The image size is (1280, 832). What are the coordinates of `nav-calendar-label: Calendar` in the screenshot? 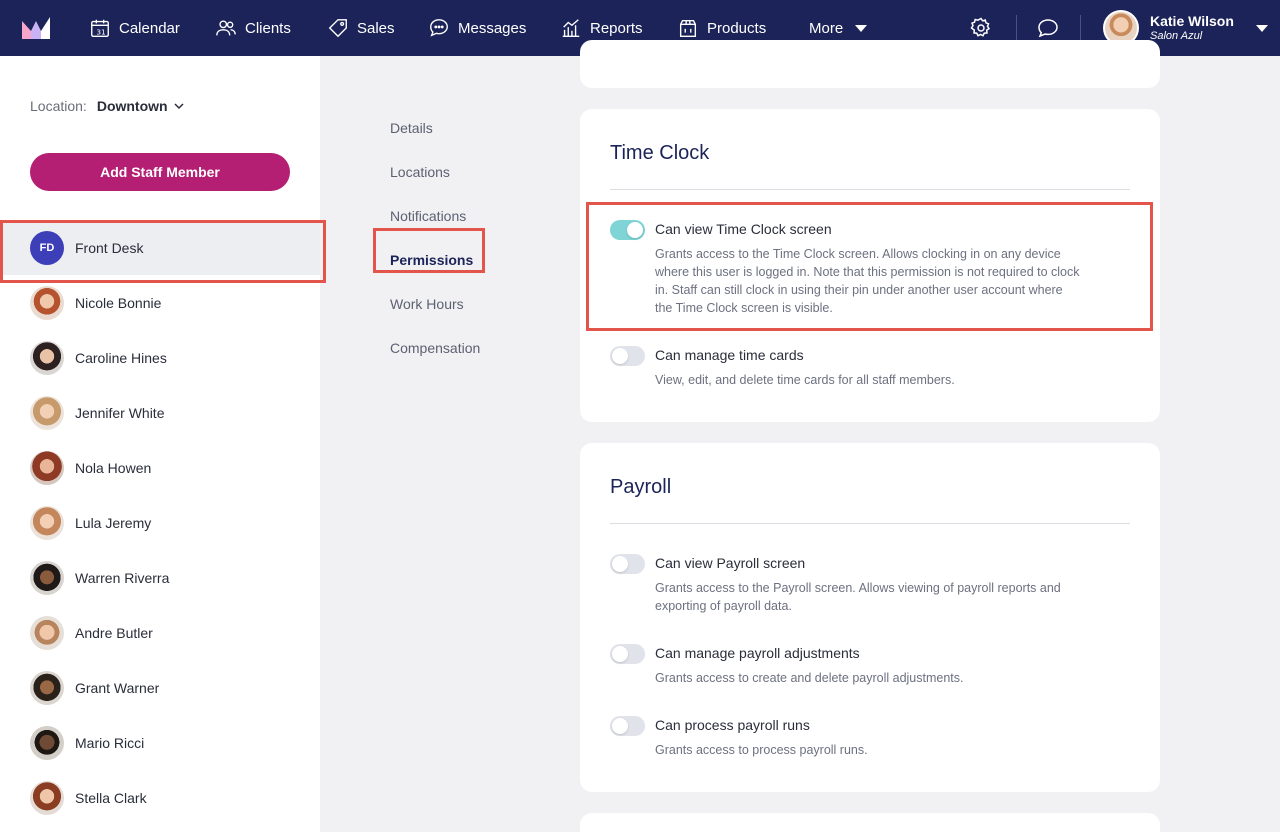 It's located at (149, 28).